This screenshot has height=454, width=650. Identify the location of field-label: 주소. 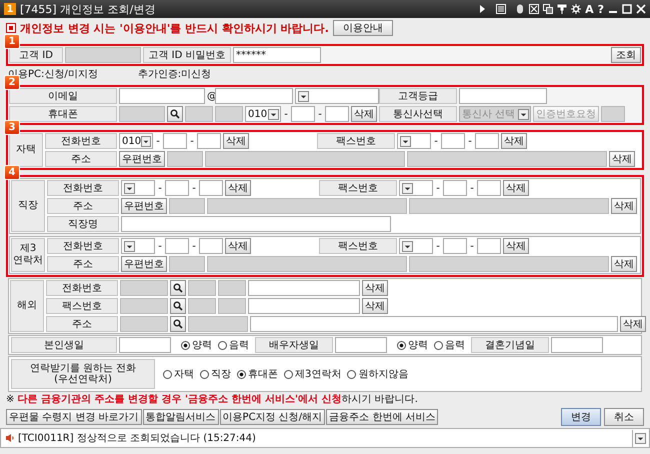
(83, 264).